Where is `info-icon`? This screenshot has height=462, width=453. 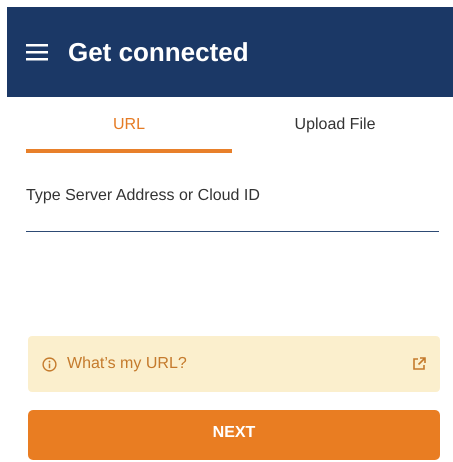
info-icon is located at coordinates (49, 364).